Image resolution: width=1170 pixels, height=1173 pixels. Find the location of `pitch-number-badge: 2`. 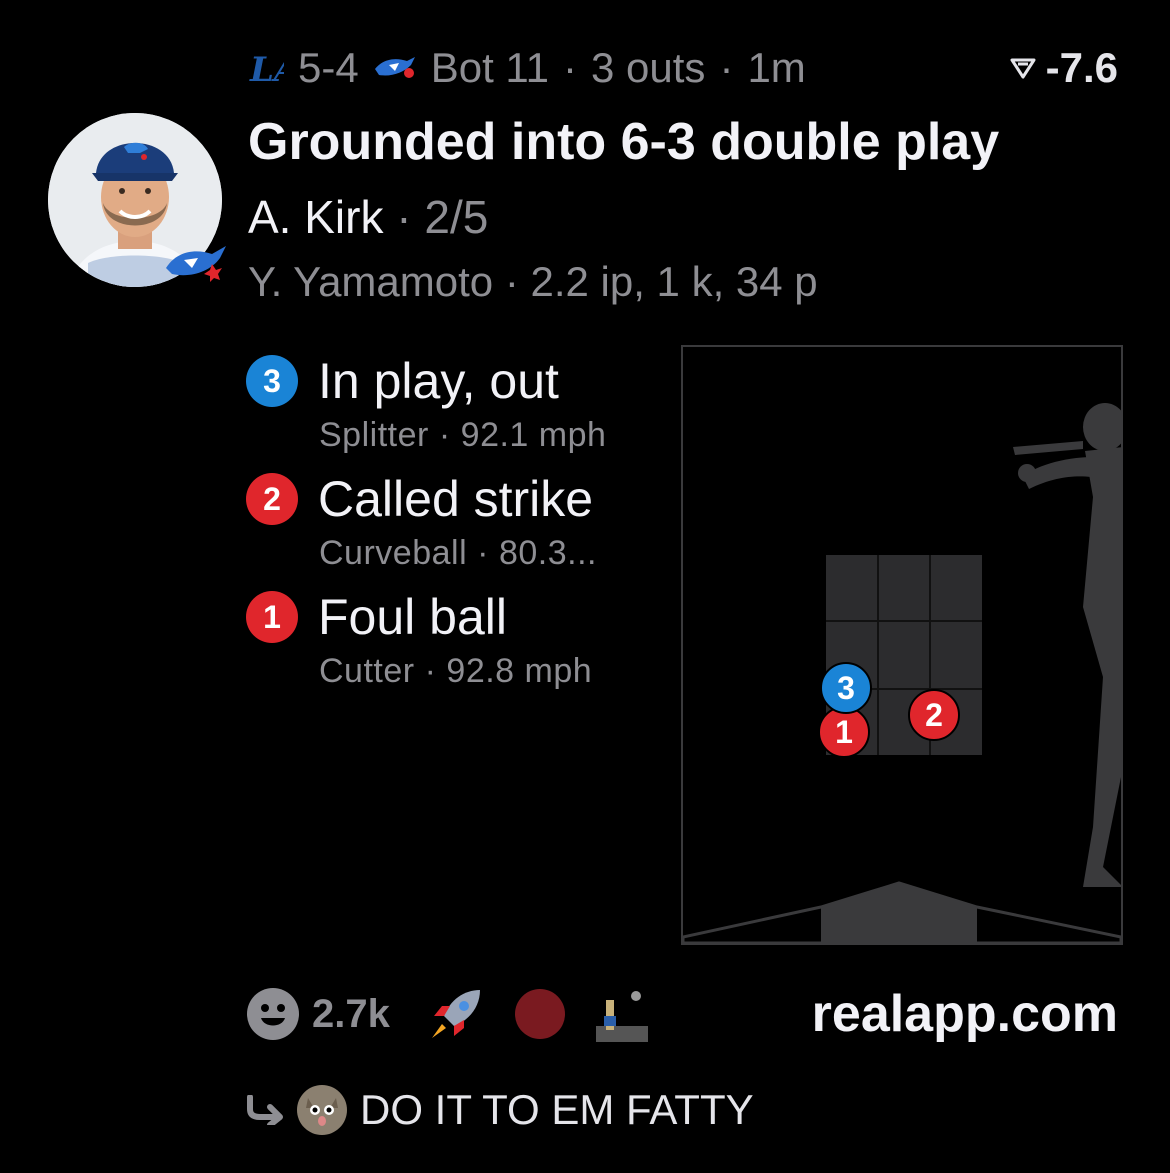

pitch-number-badge: 2 is located at coordinates (272, 499).